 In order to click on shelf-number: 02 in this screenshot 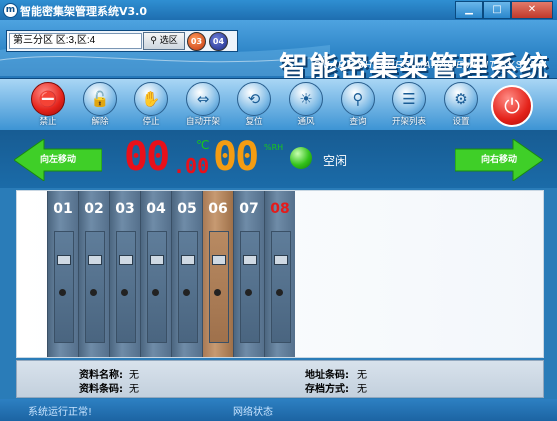, I will do `click(94, 209)`.